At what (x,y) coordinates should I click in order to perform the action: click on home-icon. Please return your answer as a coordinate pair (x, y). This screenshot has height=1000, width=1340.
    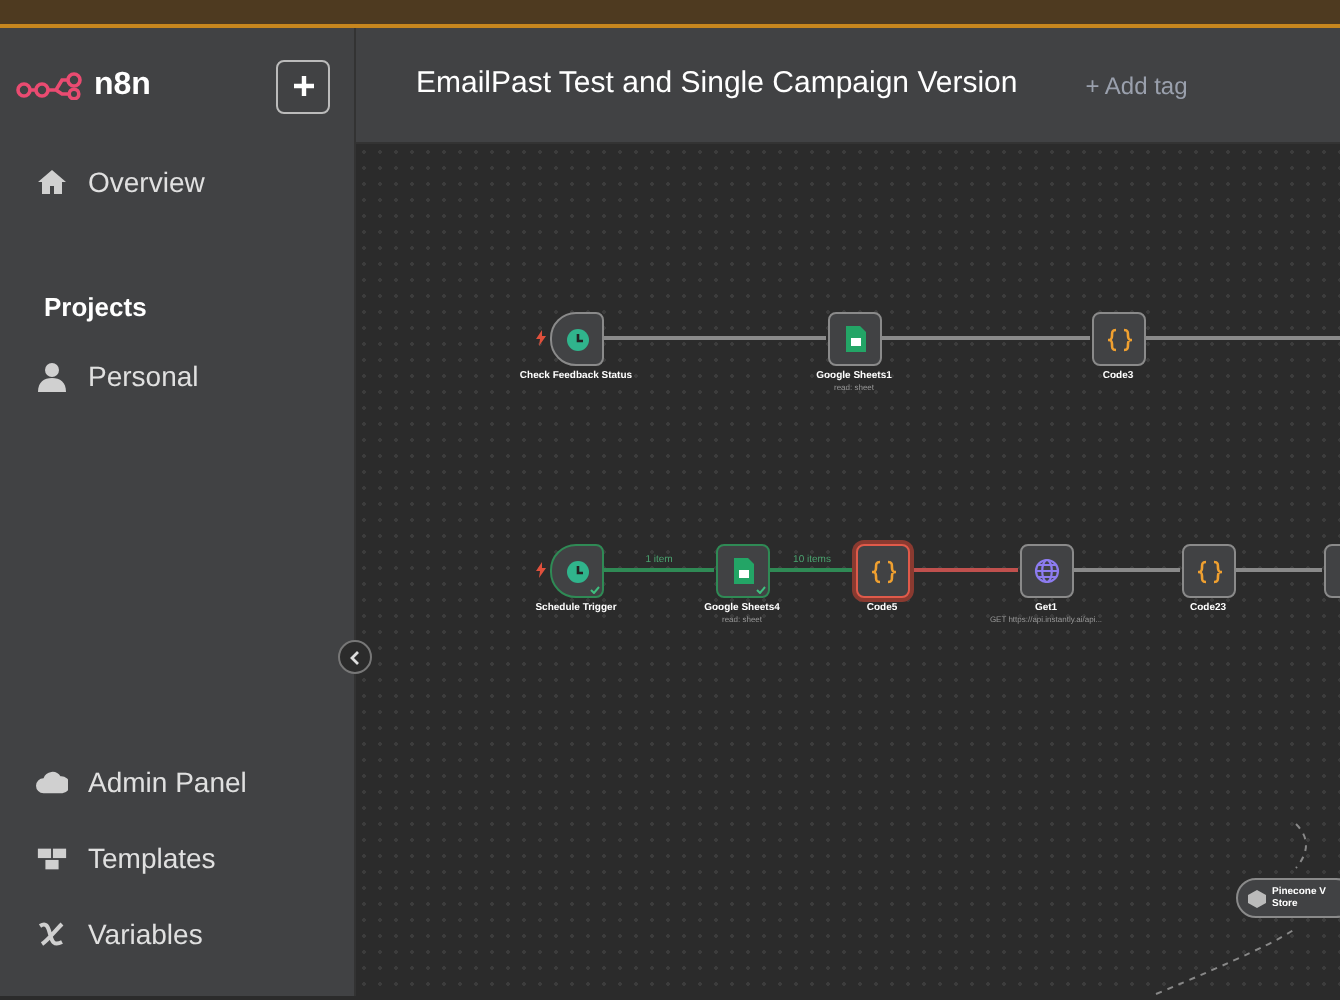
    Looking at the image, I should click on (52, 182).